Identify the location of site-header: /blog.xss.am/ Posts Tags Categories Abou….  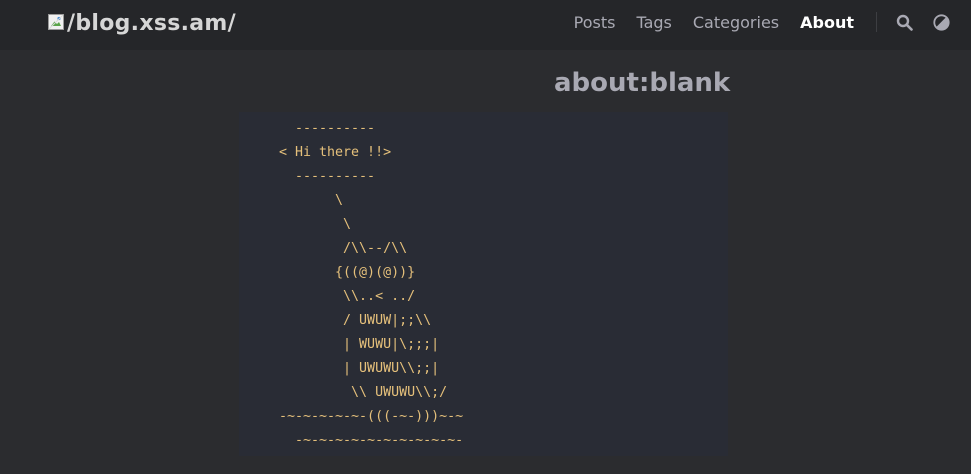
(485, 25).